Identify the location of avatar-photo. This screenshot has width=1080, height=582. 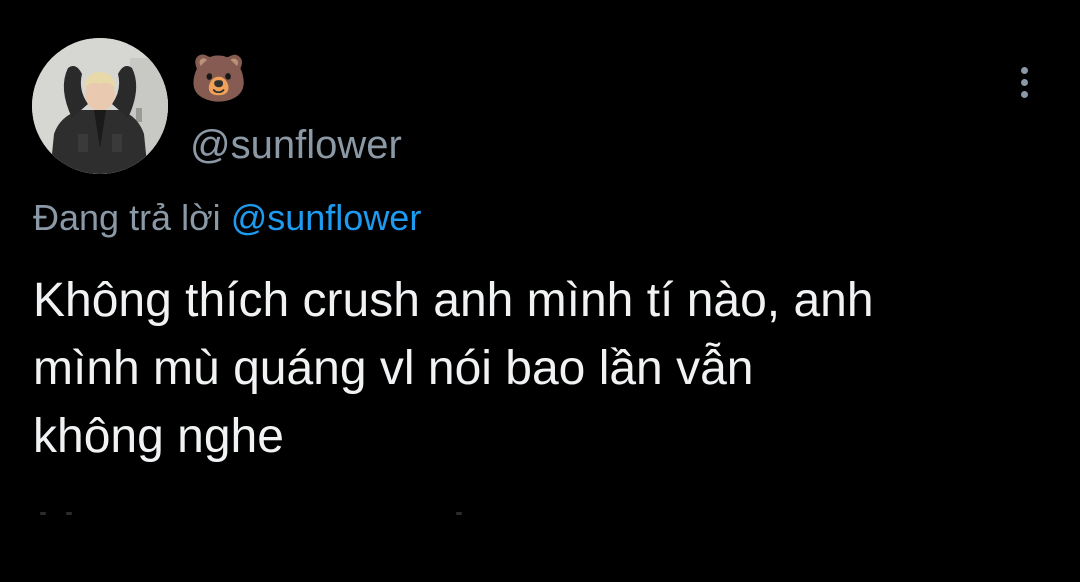
(100, 106).